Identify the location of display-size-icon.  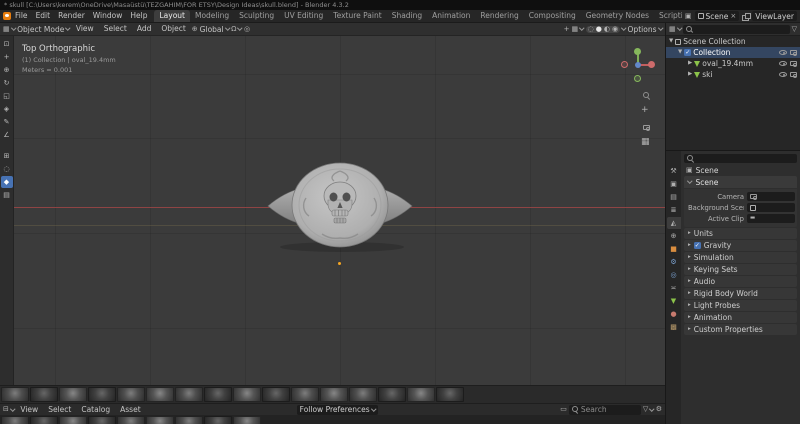
(563, 409).